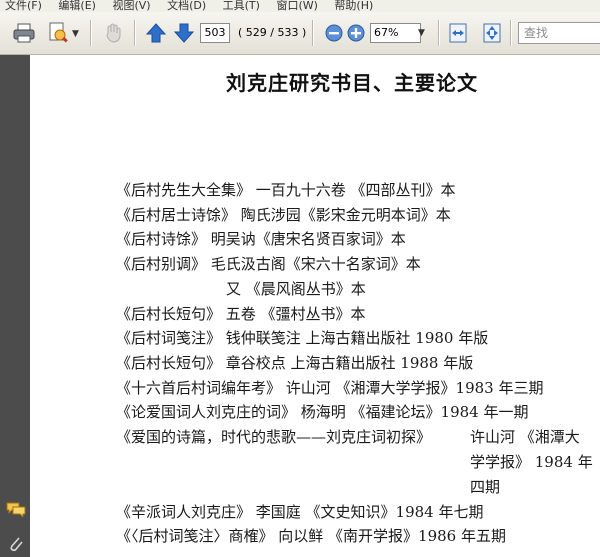 The image size is (600, 557). Describe the element at coordinates (23, 5) in the screenshot. I see `menu-file: 文件(F)` at that location.